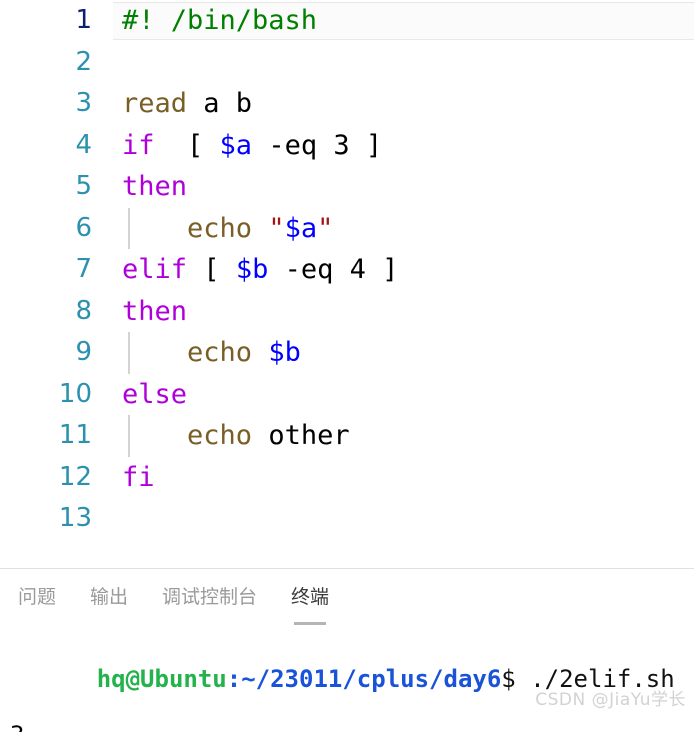  Describe the element at coordinates (301, 435) in the screenshot. I see `token-plain: other` at that location.